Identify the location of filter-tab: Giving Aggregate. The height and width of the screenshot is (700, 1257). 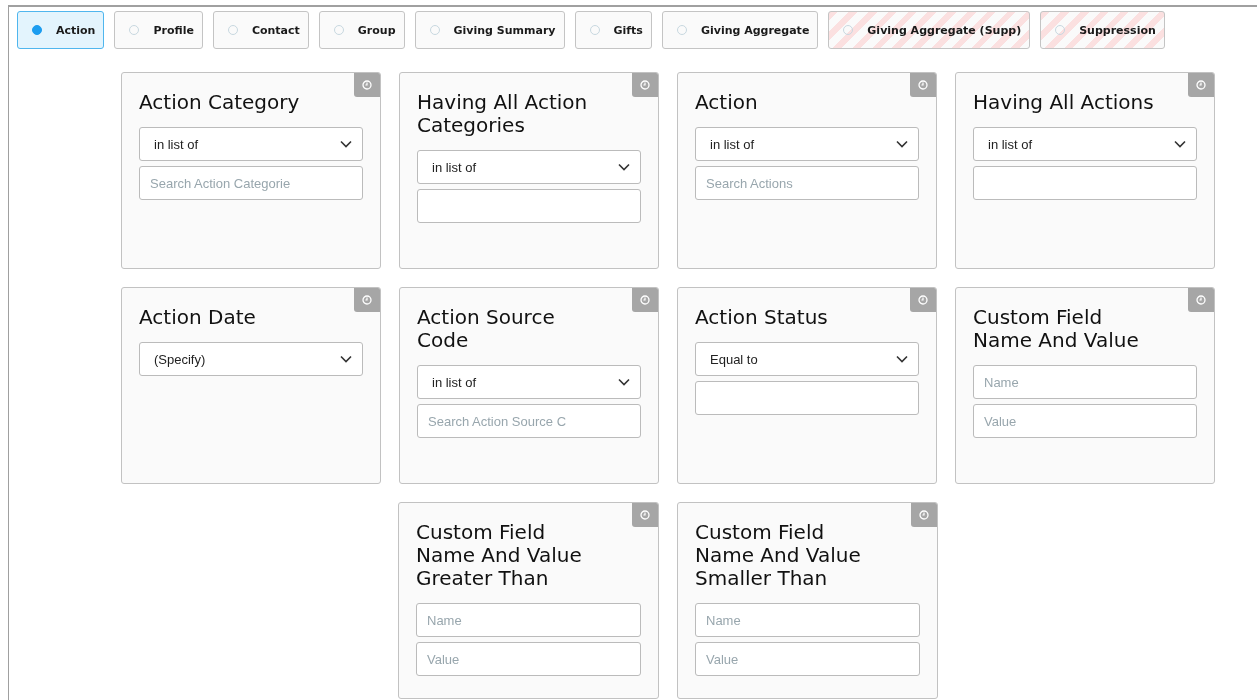
(740, 30).